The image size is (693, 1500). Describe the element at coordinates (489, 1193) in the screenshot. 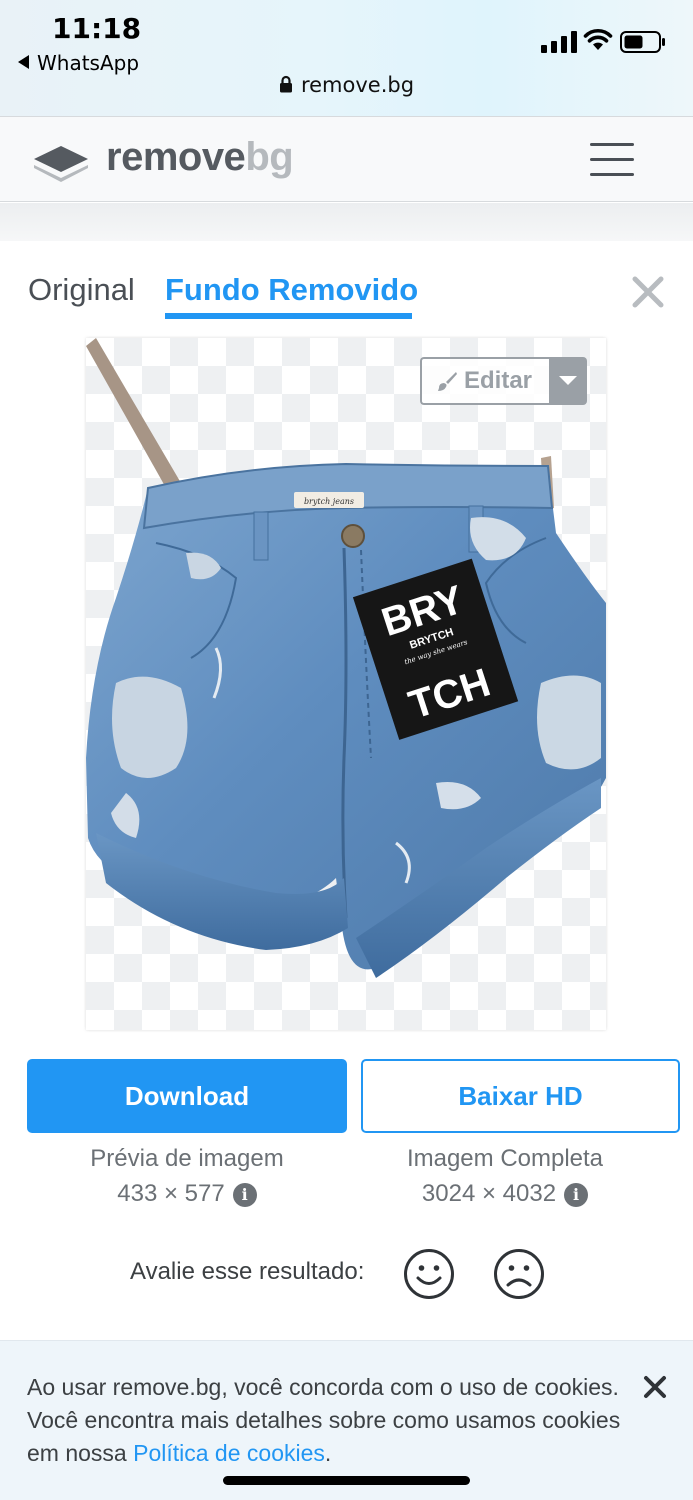

I see `full-image-size: 3024 × 4032` at that location.